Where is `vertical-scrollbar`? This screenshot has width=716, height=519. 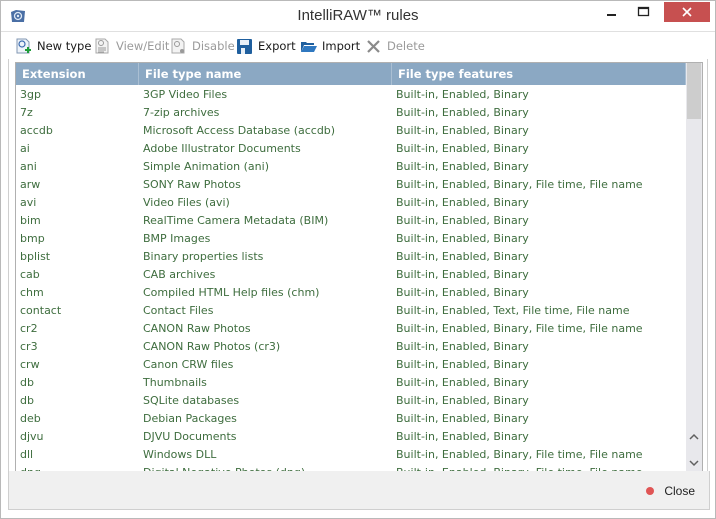
vertical-scrollbar is located at coordinates (694, 267).